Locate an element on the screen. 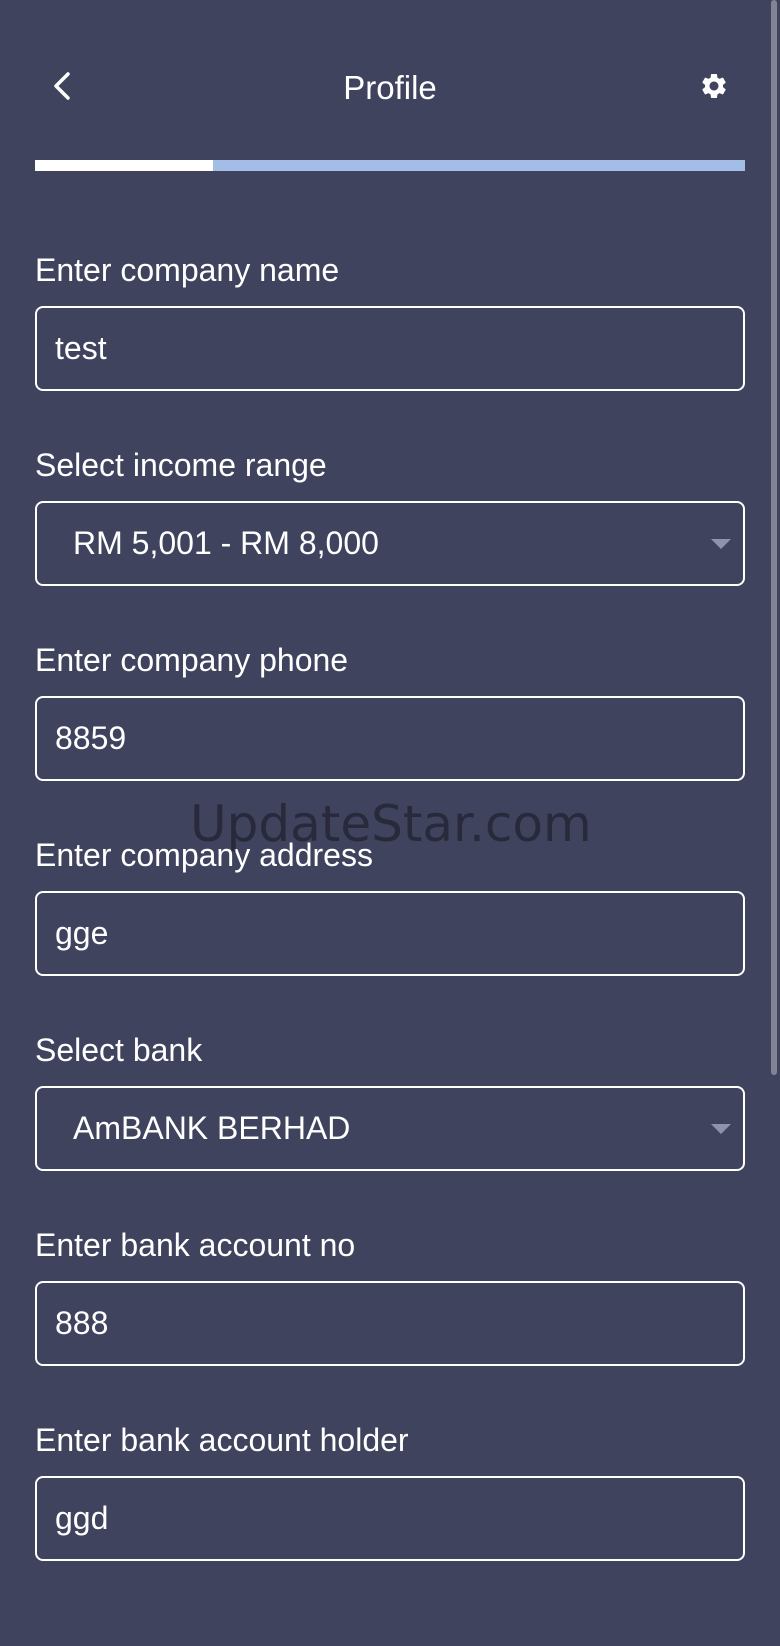  gear-icon is located at coordinates (714, 86).